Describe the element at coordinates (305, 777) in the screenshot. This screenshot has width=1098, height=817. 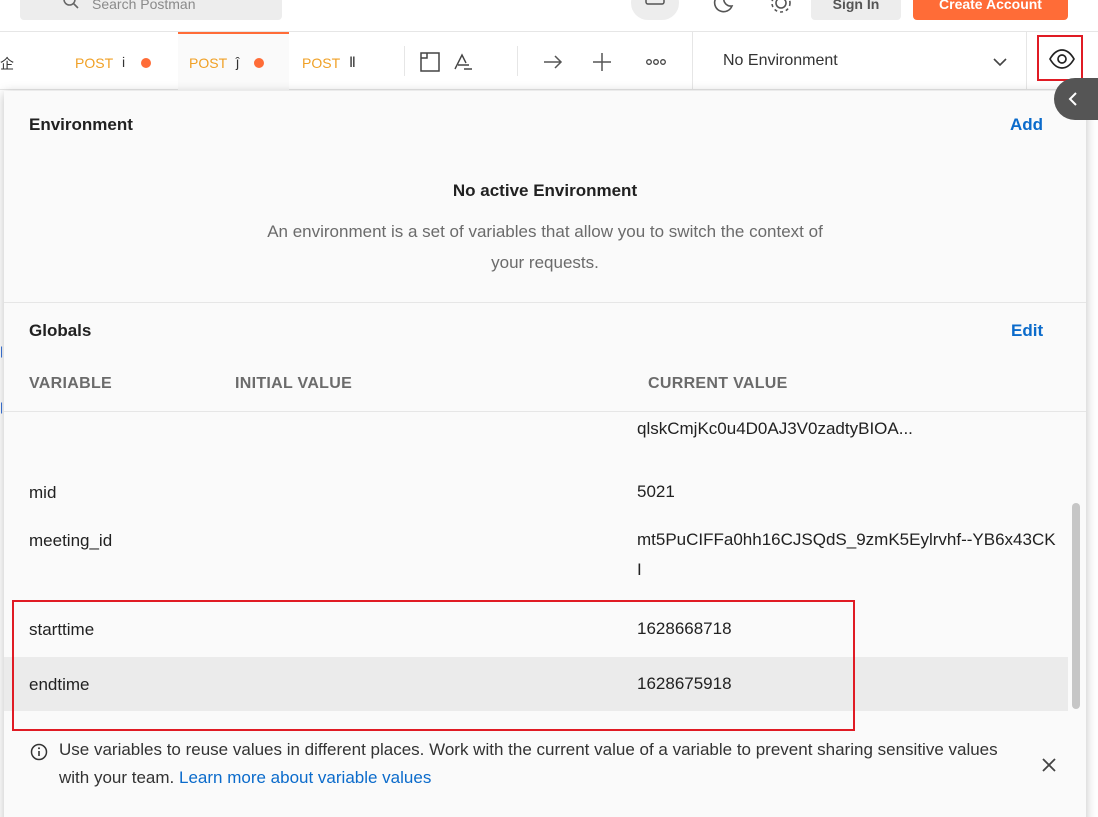
I see `learn-more-link: Learn more about variable values` at that location.